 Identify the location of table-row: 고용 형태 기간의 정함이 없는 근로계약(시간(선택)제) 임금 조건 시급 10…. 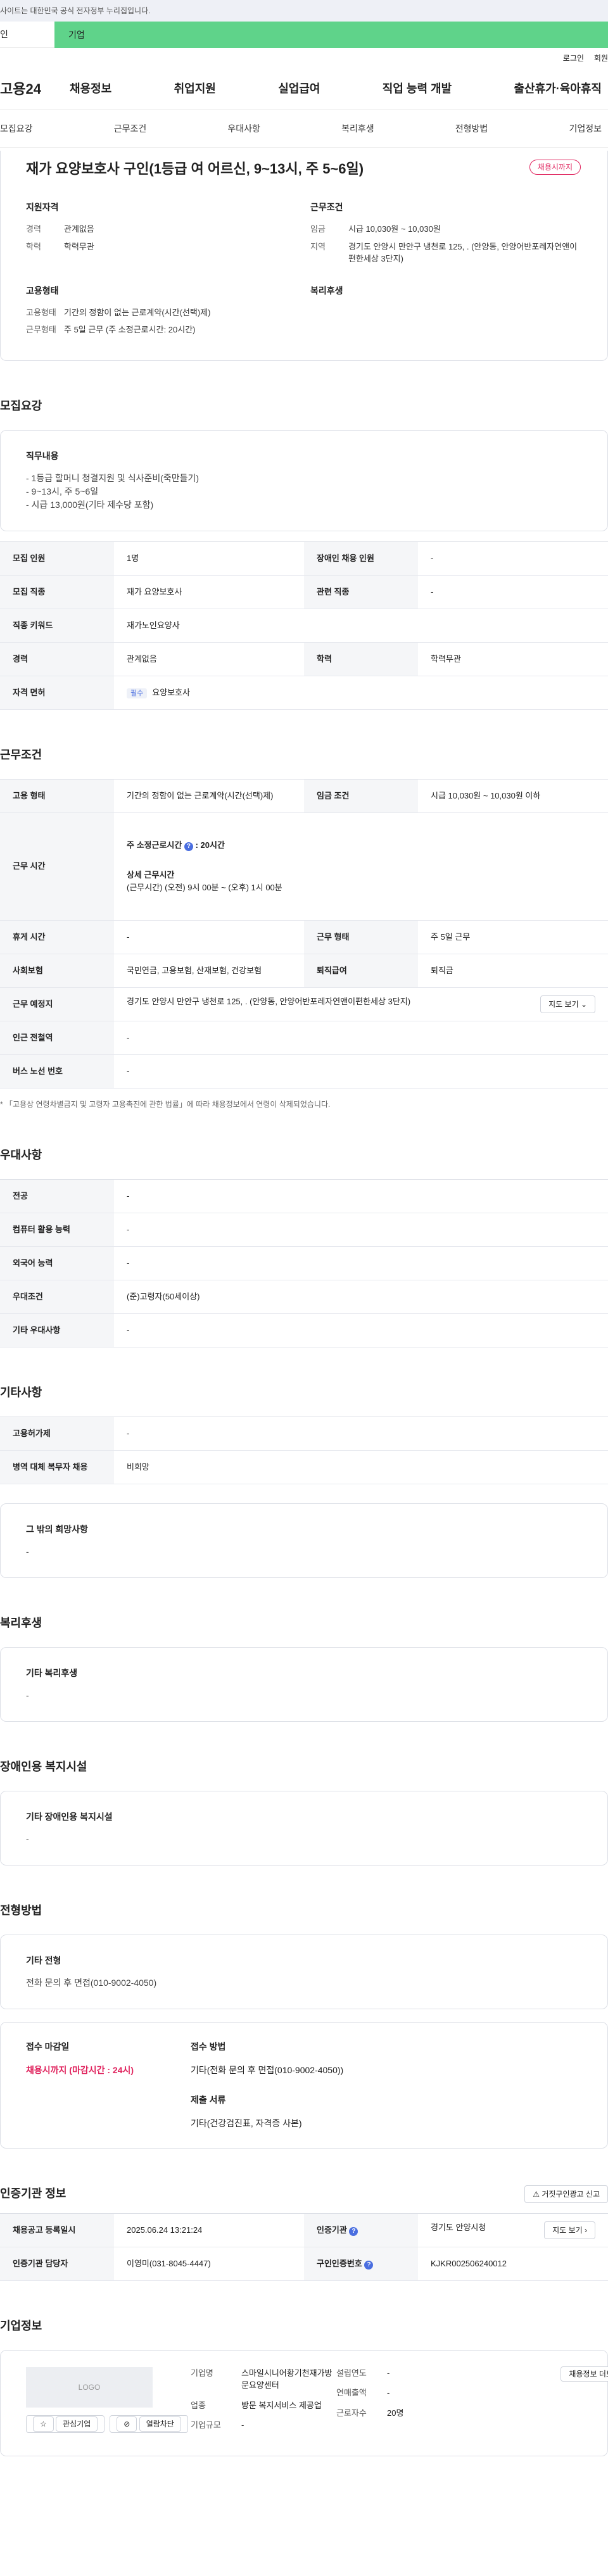
(304, 796).